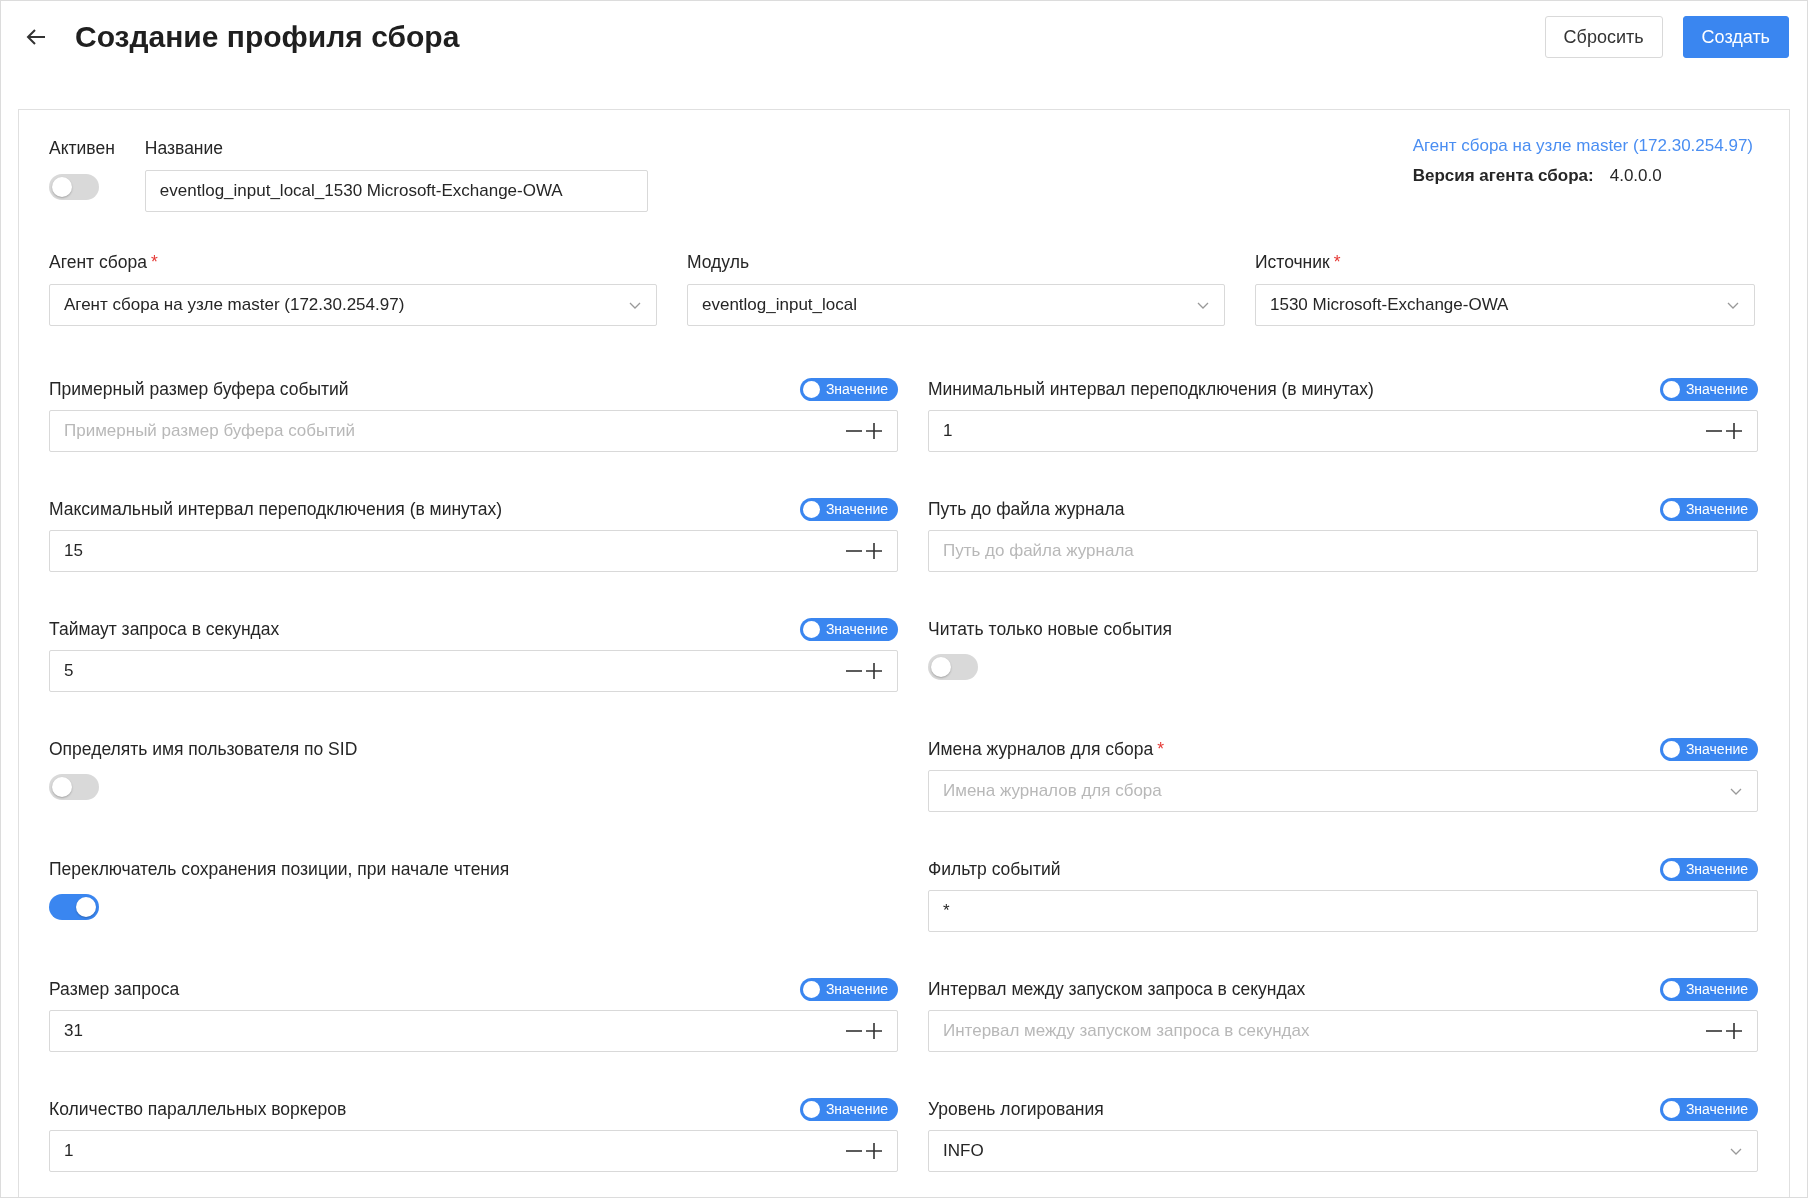 This screenshot has width=1808, height=1198. I want to click on field-label: Примерный размер буфера событий, so click(199, 389).